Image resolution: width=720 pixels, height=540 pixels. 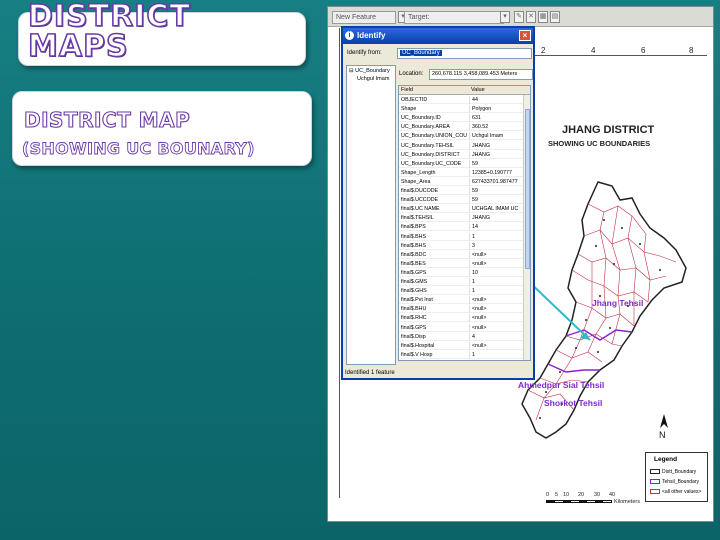 I want to click on attribute-field: final$.Pvt Inst, so click(x=417, y=300).